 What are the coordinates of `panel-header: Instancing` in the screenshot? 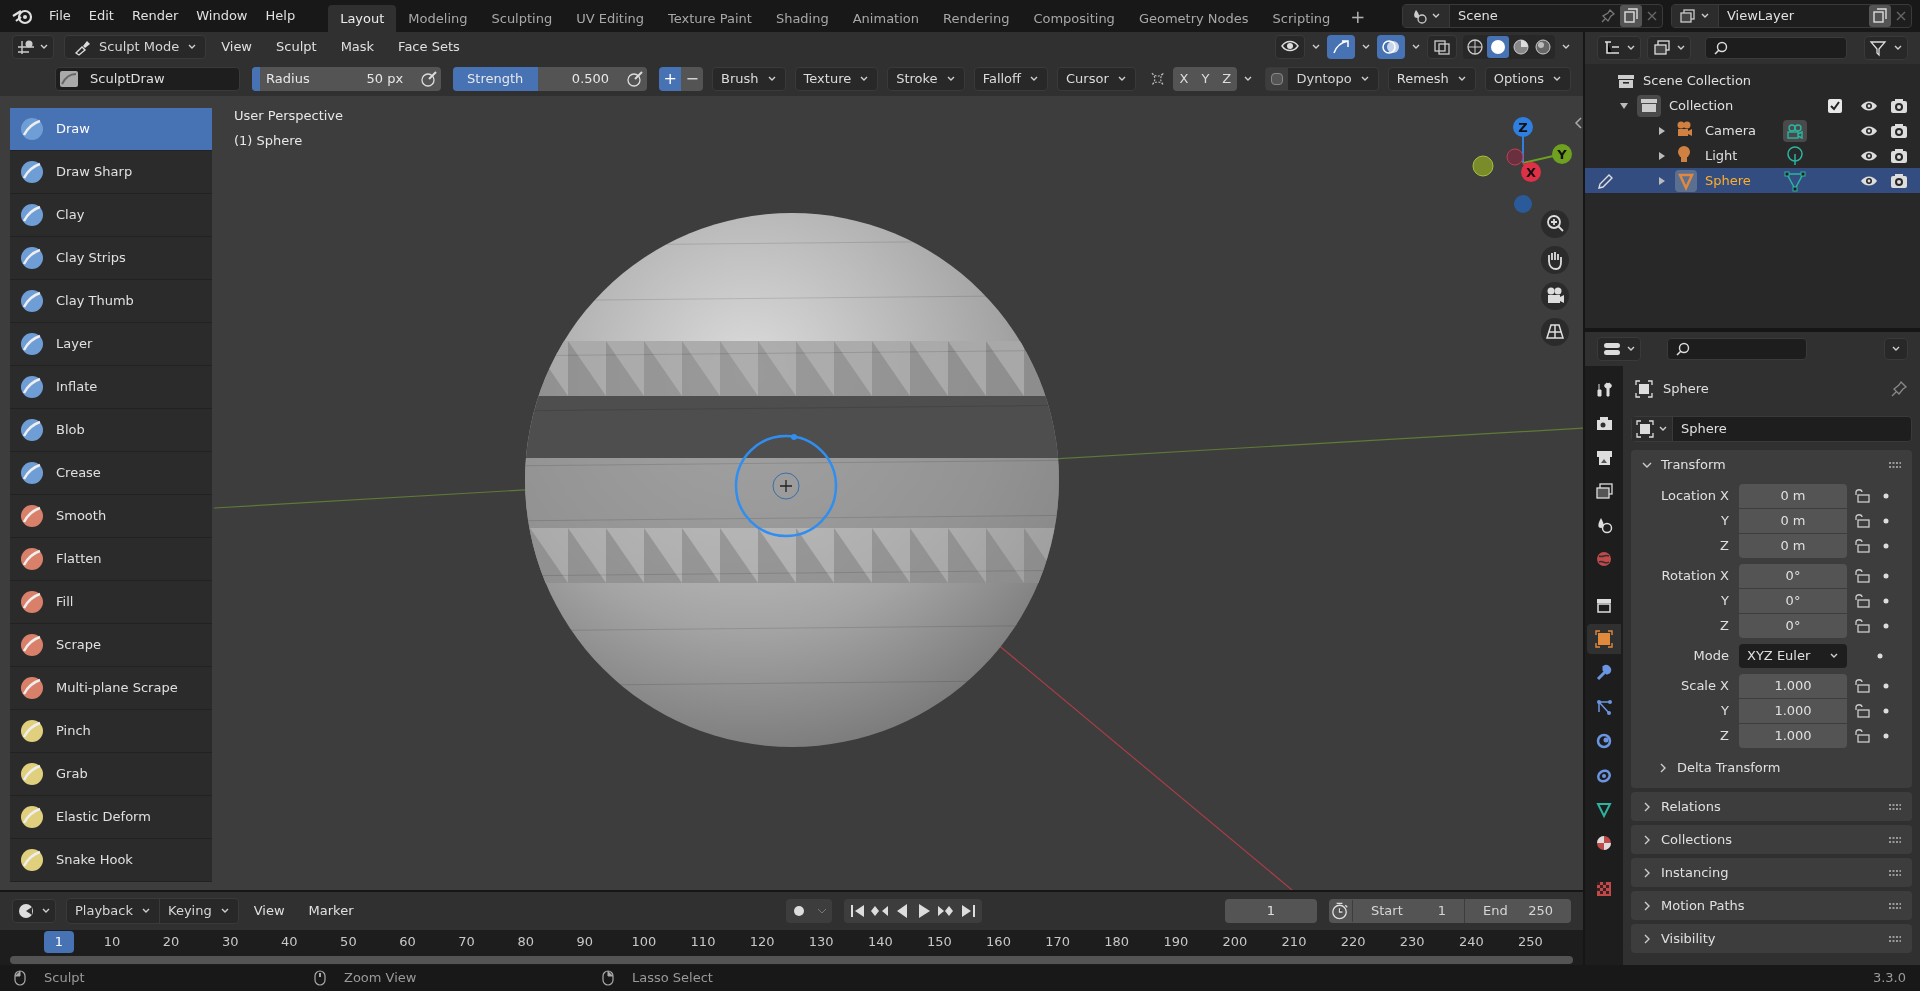 It's located at (1771, 872).